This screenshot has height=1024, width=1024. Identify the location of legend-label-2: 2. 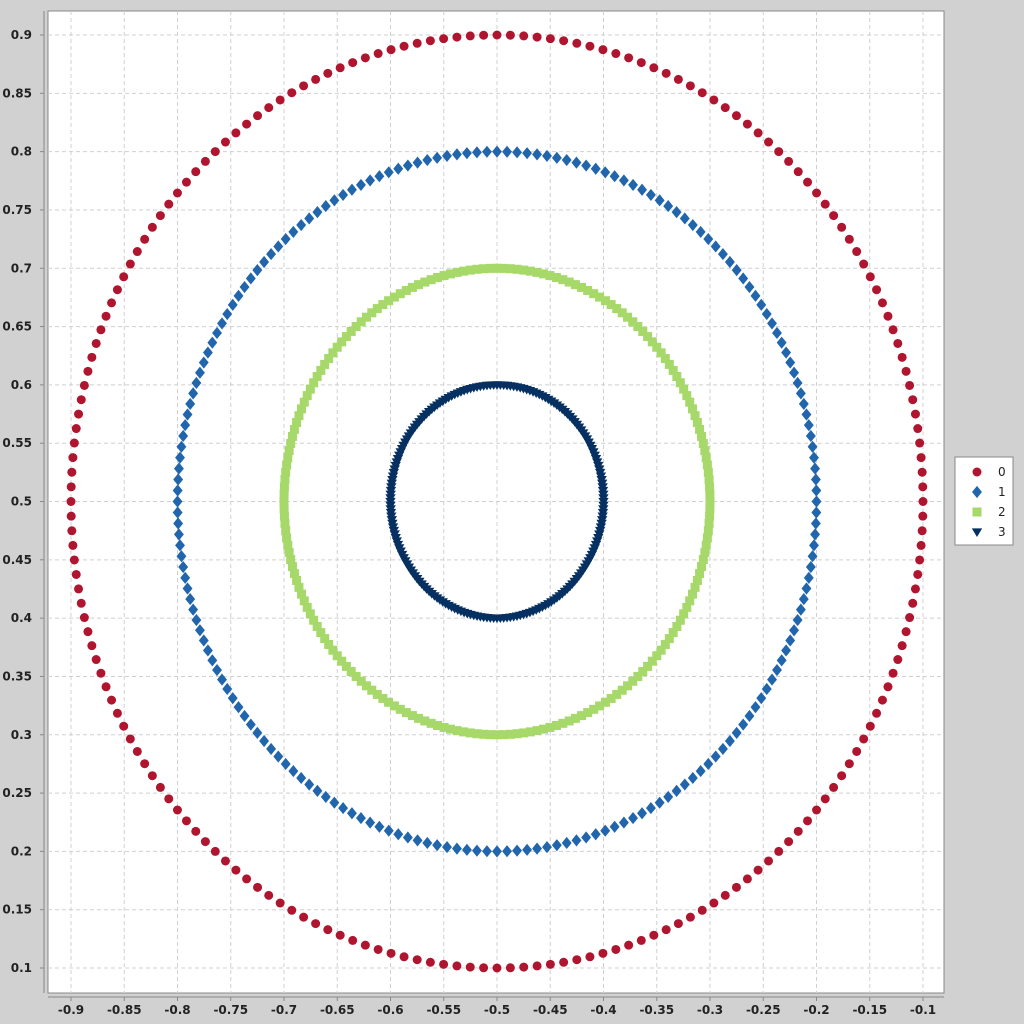
(1002, 512).